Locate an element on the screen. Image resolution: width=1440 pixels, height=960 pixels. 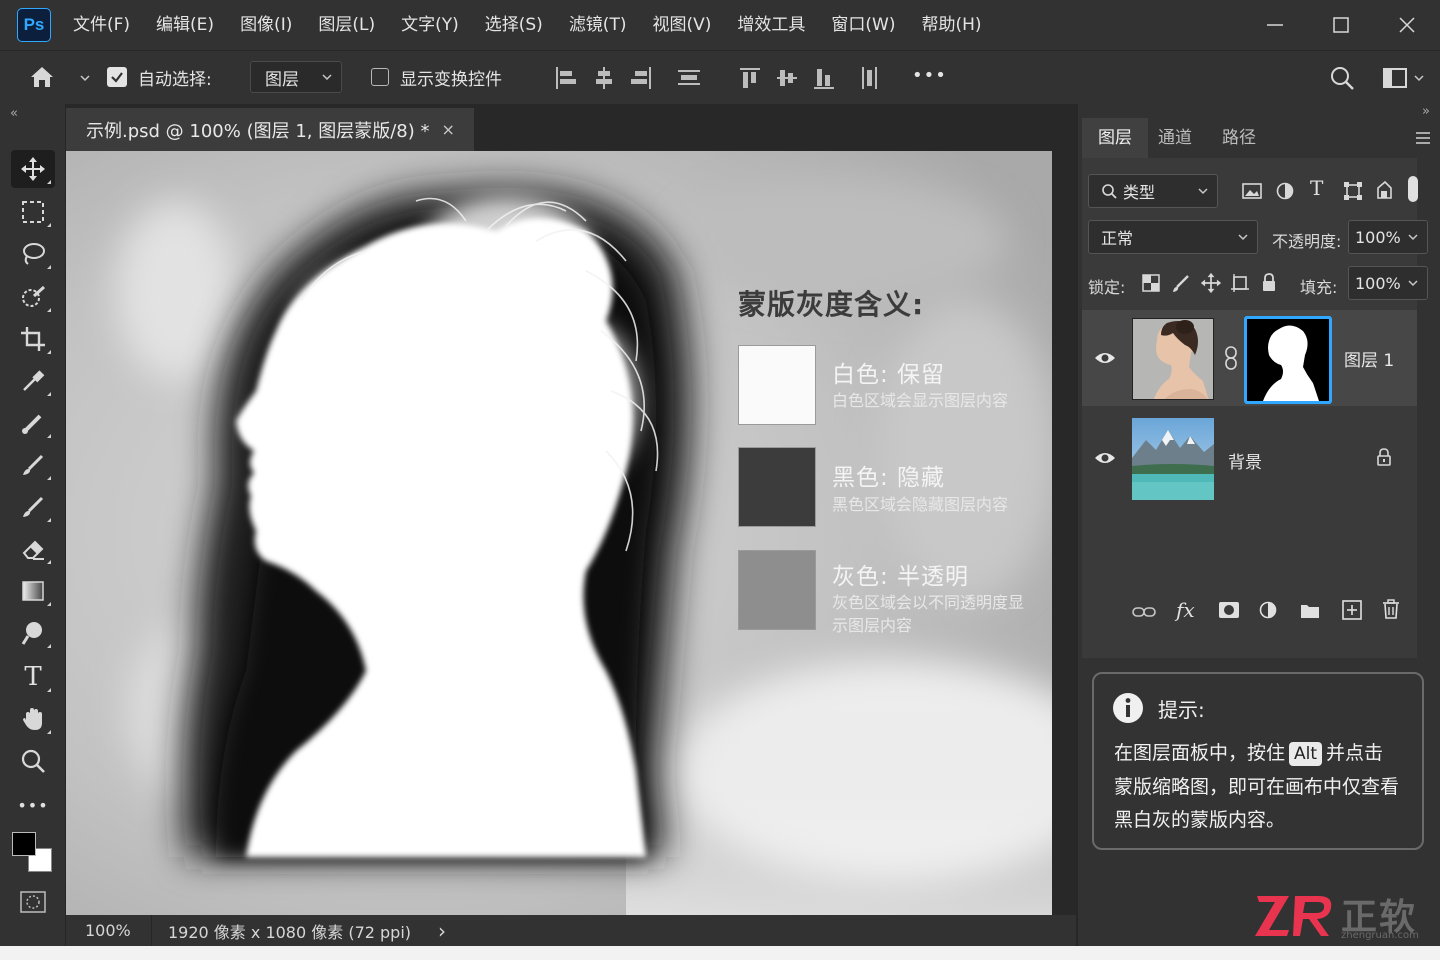
lasso-tool is located at coordinates (33, 254).